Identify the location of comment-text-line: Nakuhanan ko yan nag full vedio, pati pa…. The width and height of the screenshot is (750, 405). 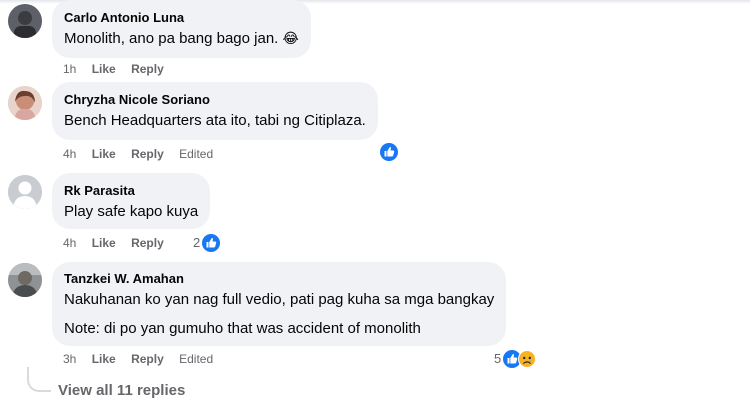
(279, 299).